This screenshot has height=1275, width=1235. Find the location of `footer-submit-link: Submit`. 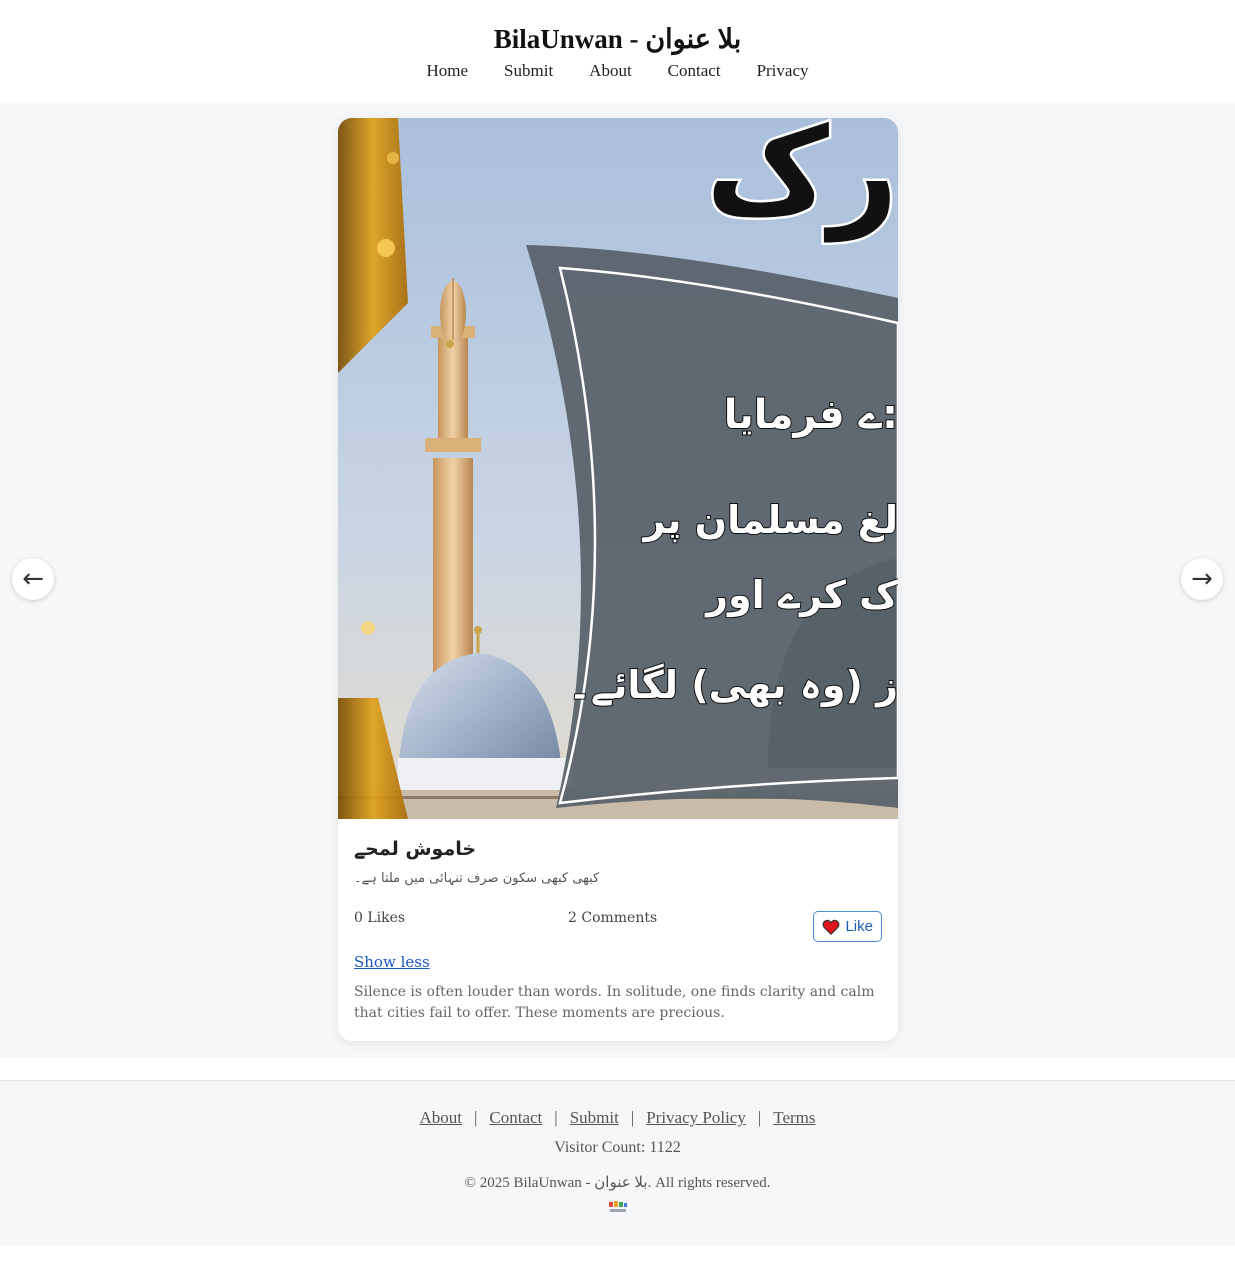

footer-submit-link: Submit is located at coordinates (594, 1118).